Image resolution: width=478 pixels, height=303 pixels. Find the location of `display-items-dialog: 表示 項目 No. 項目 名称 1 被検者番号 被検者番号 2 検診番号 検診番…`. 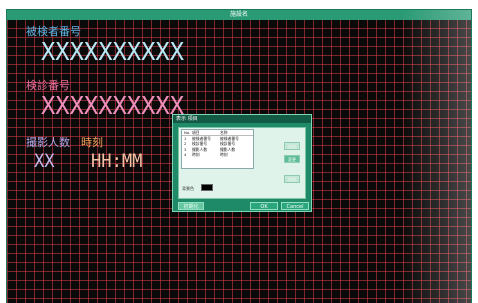

display-items-dialog: 表示 項目 No. 項目 名称 1 被検者番号 被検者番号 2 検診番号 検診番… is located at coordinates (242, 163).